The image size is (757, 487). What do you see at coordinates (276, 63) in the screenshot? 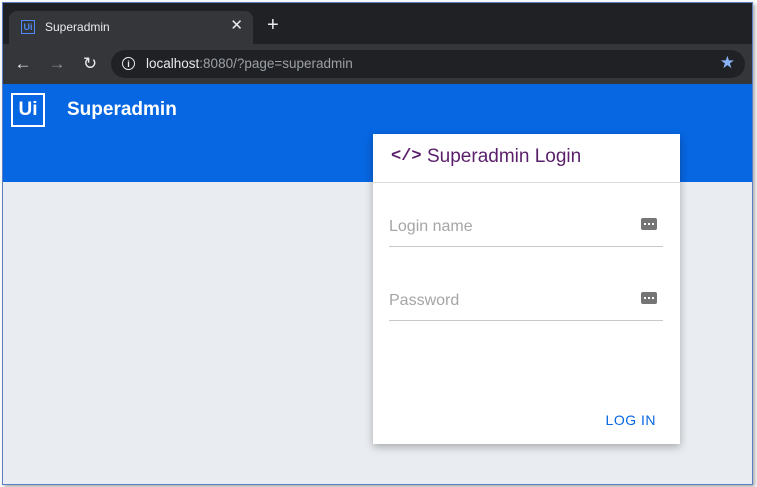
I see `url-path: :8080/?page=superadmin` at bounding box center [276, 63].